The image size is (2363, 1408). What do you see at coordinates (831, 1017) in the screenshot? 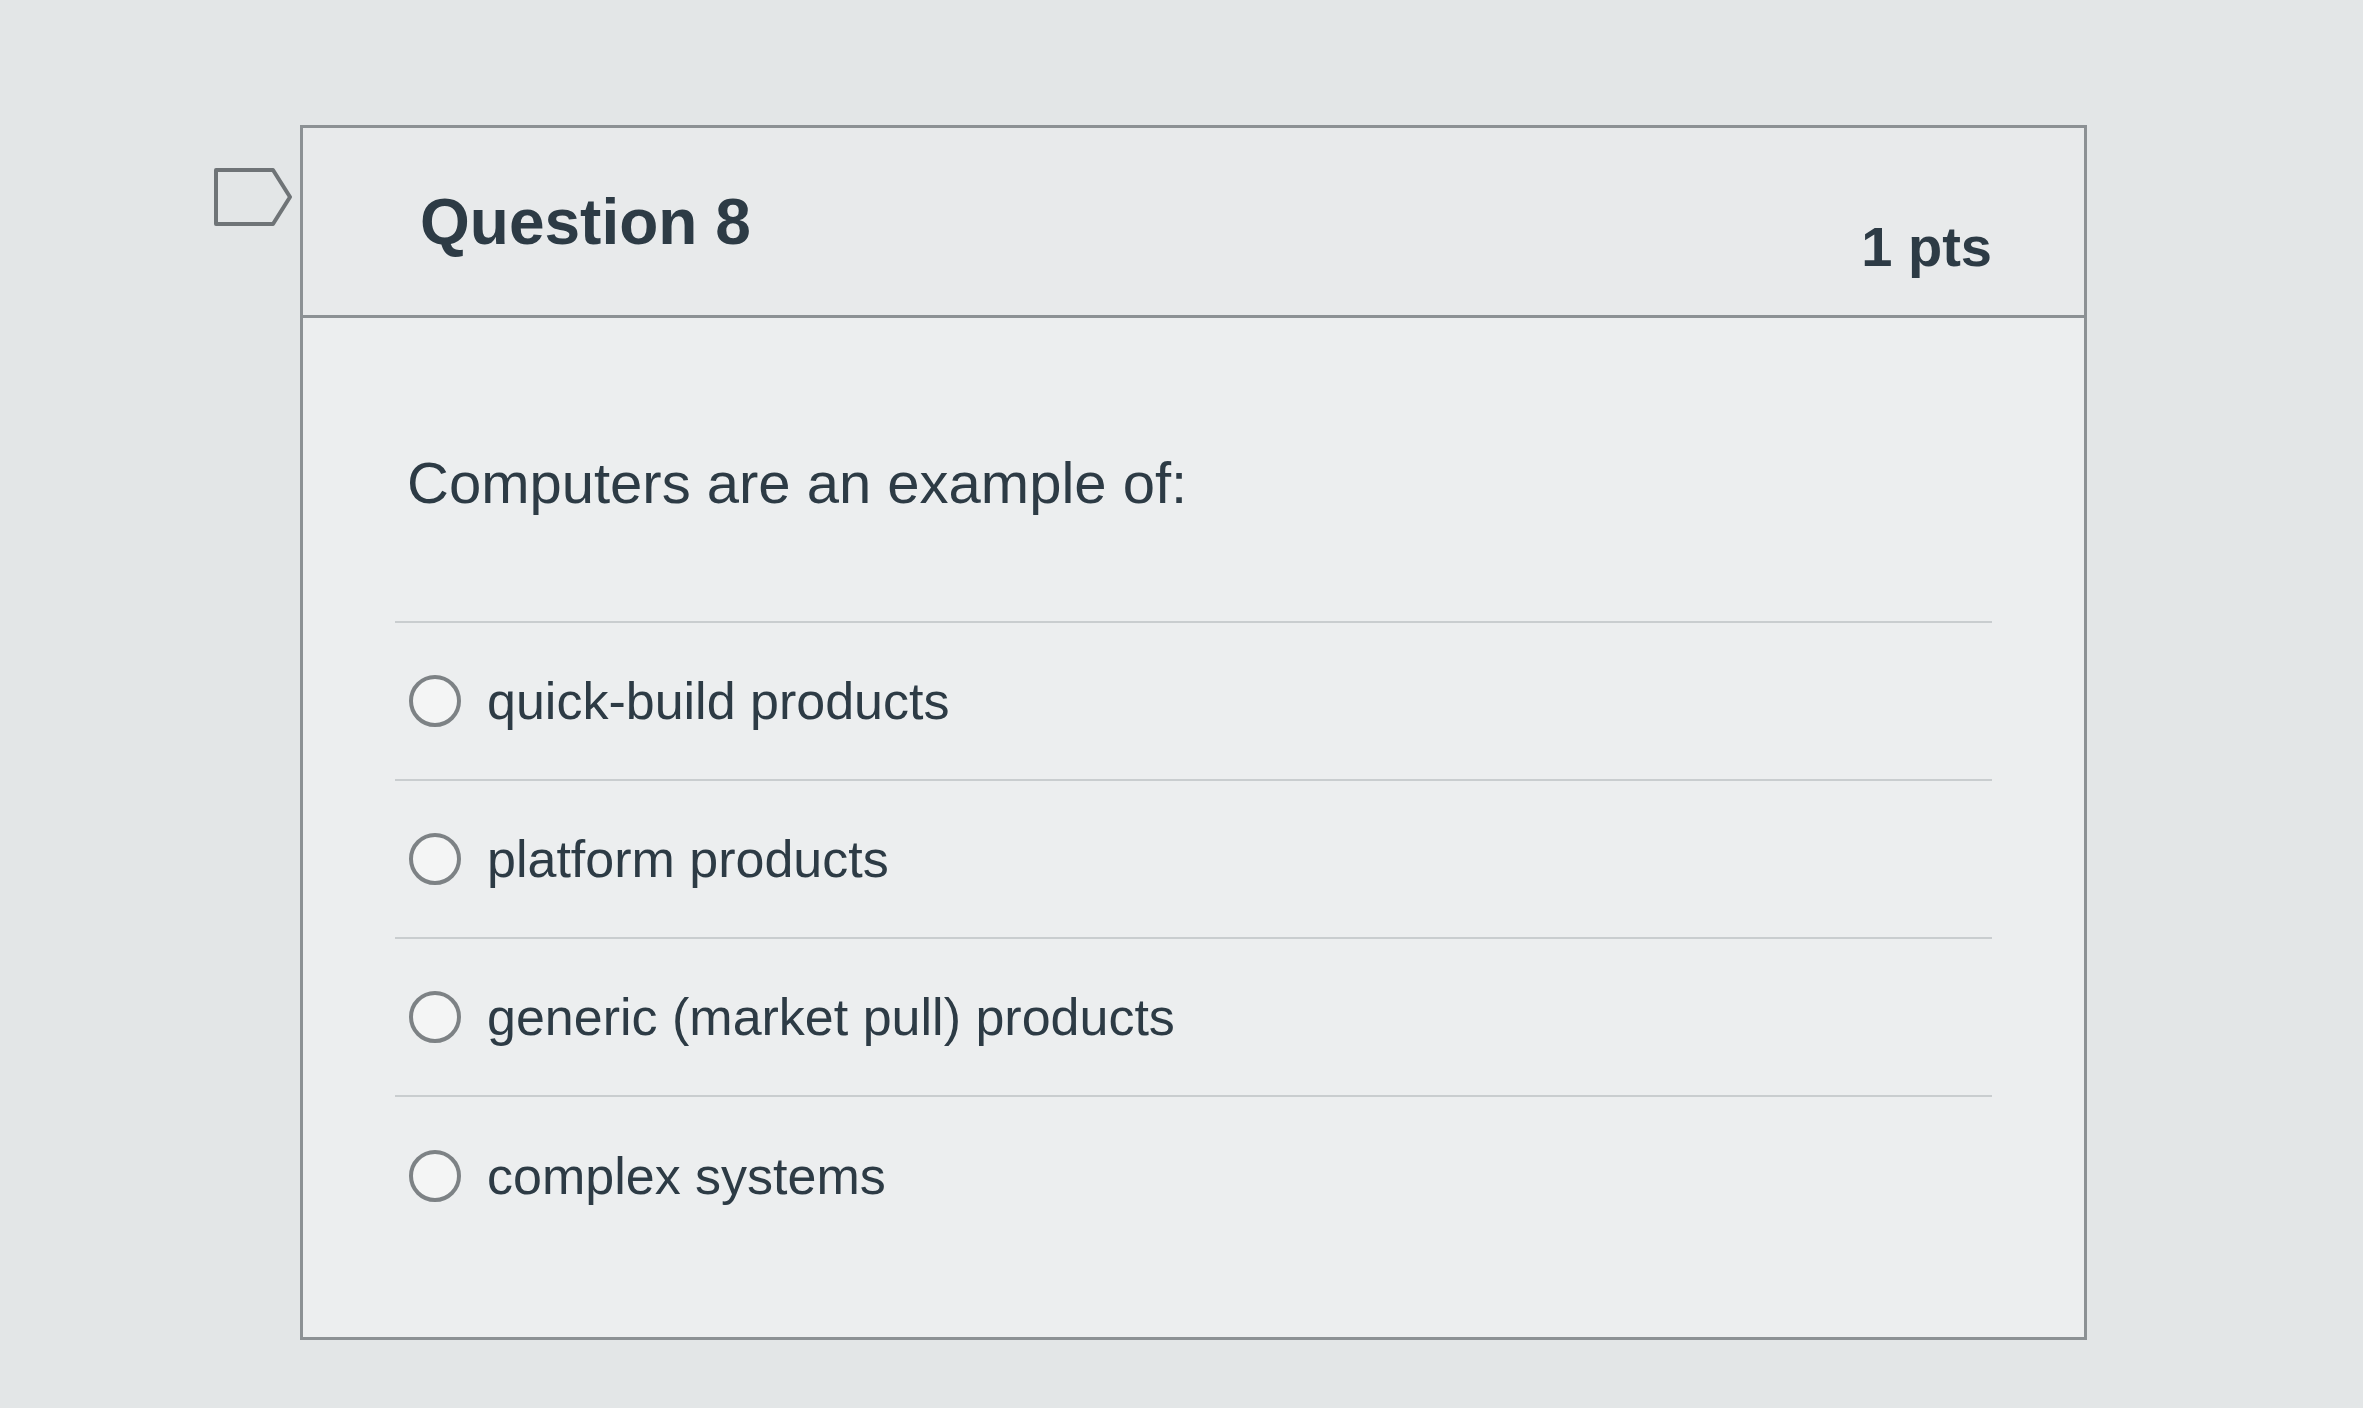
I see `answer-option-label: generic (market pull) products` at bounding box center [831, 1017].